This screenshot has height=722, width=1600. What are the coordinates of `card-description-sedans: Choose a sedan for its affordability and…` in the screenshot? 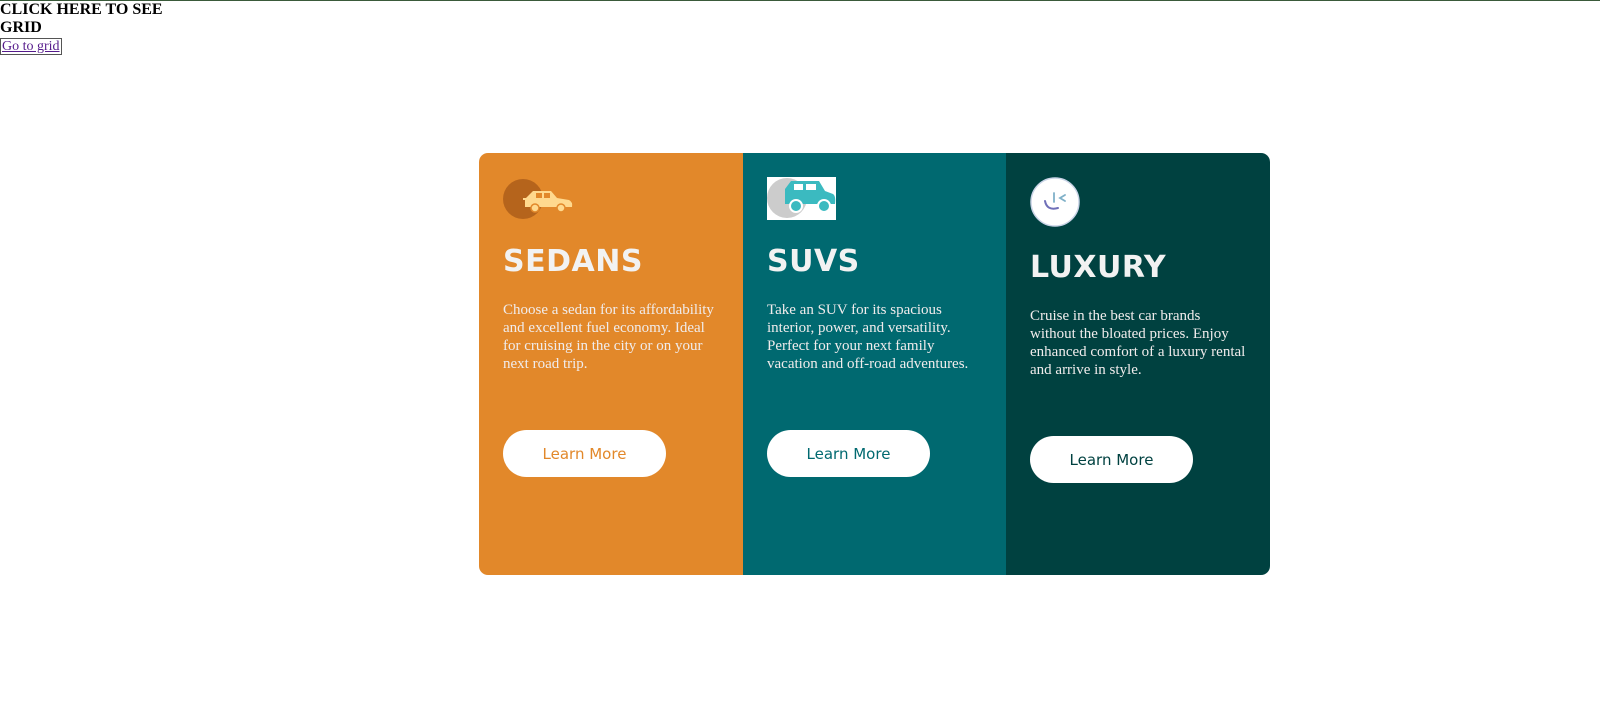 It's located at (608, 337).